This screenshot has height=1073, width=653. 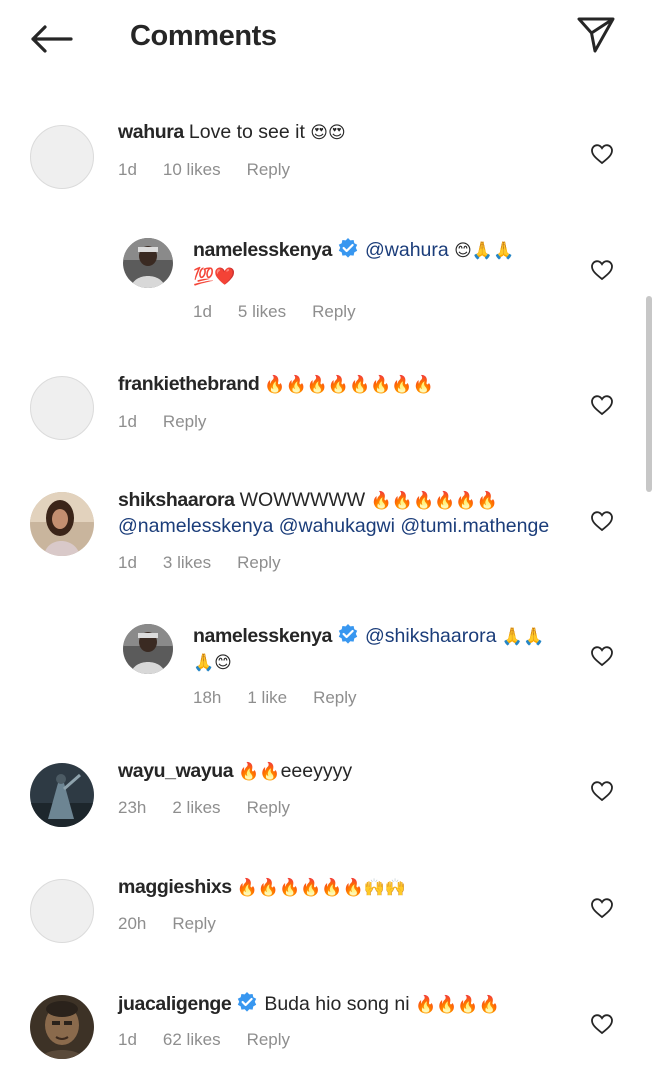 What do you see at coordinates (484, 251) in the screenshot?
I see `comment-emojis: 😊🙏🙏` at bounding box center [484, 251].